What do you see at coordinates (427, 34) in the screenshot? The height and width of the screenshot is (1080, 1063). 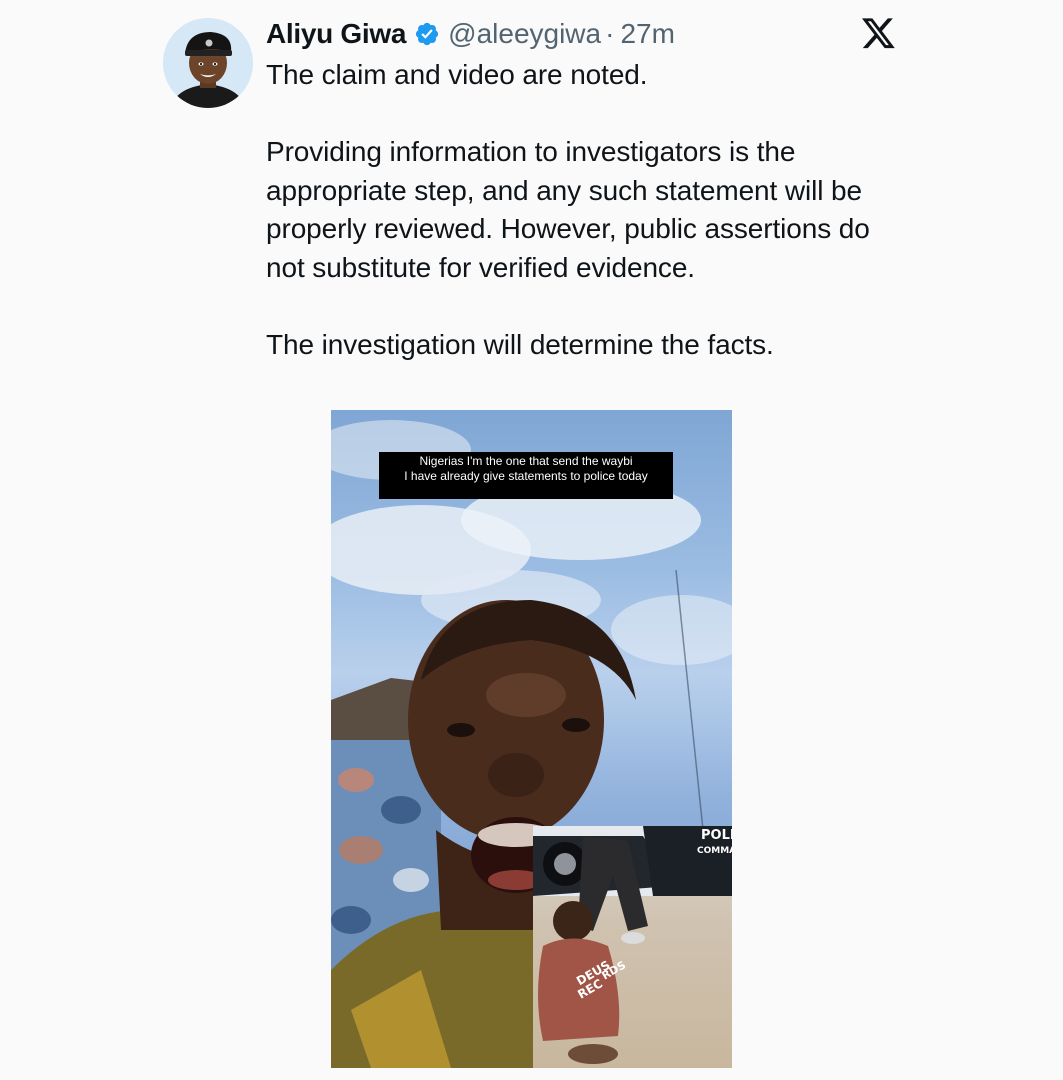 I see `verified-badge-icon` at bounding box center [427, 34].